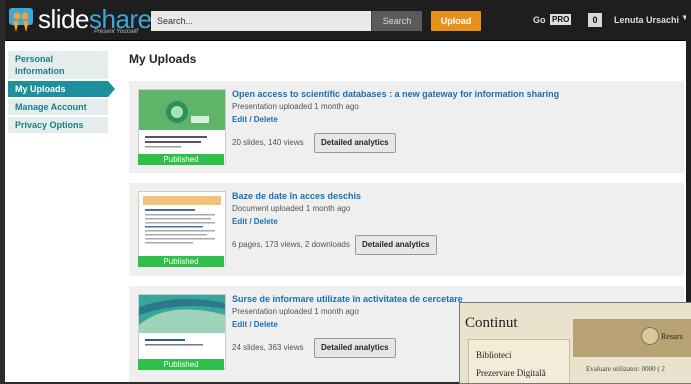 This screenshot has width=691, height=384. What do you see at coordinates (268, 347) in the screenshot?
I see `upload-stats: 24 slides, 363 views` at bounding box center [268, 347].